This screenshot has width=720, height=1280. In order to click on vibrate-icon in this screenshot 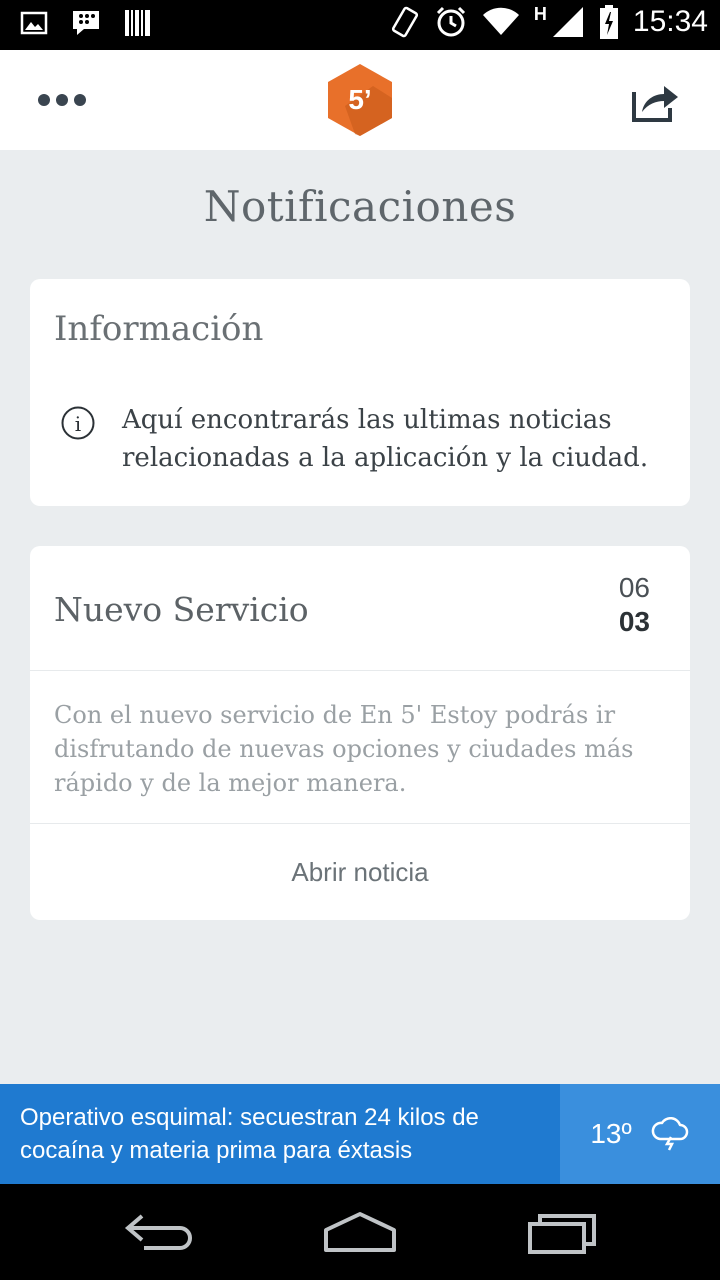, I will do `click(405, 22)`.